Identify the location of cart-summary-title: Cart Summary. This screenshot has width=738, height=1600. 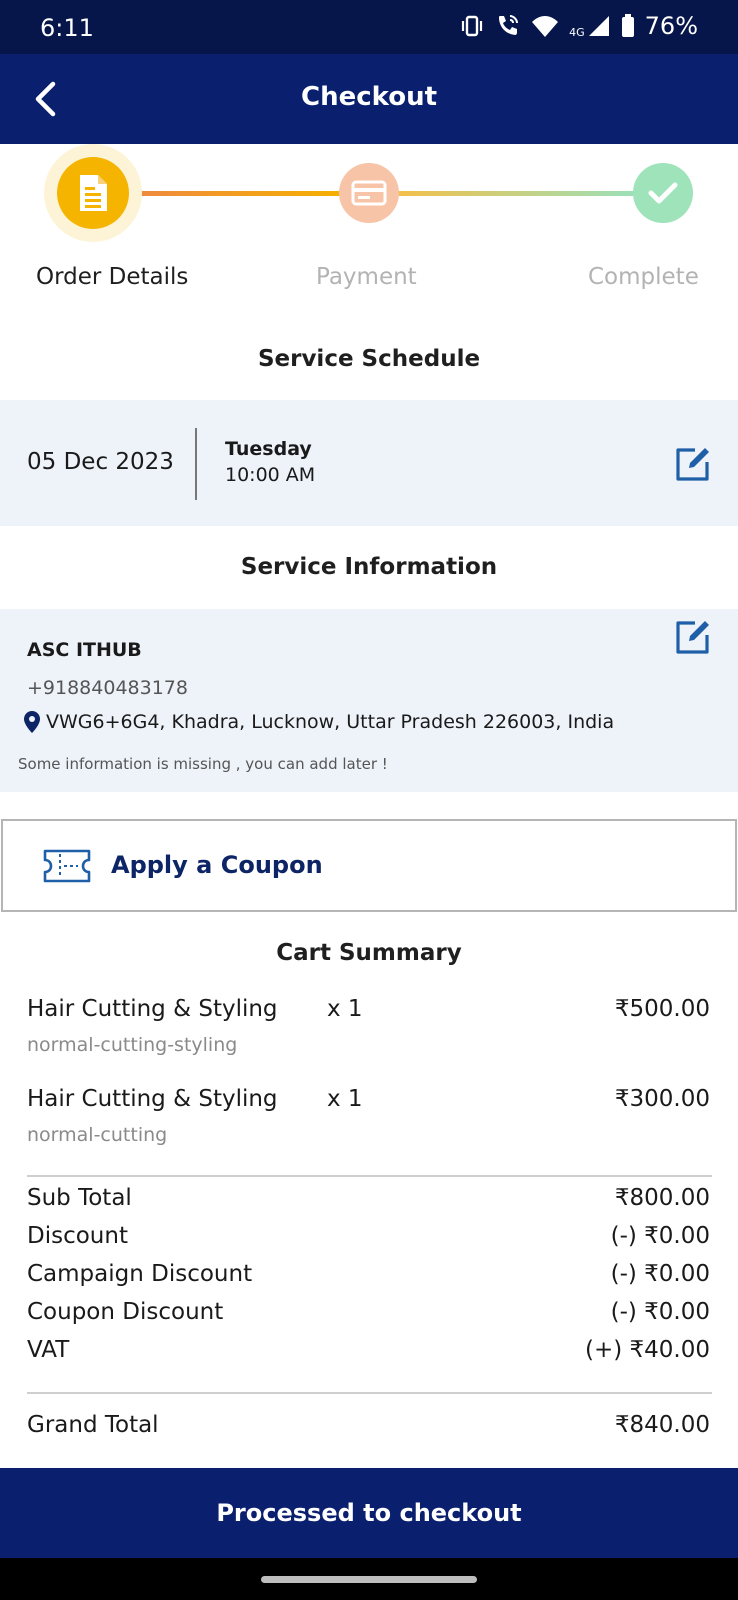
(369, 953).